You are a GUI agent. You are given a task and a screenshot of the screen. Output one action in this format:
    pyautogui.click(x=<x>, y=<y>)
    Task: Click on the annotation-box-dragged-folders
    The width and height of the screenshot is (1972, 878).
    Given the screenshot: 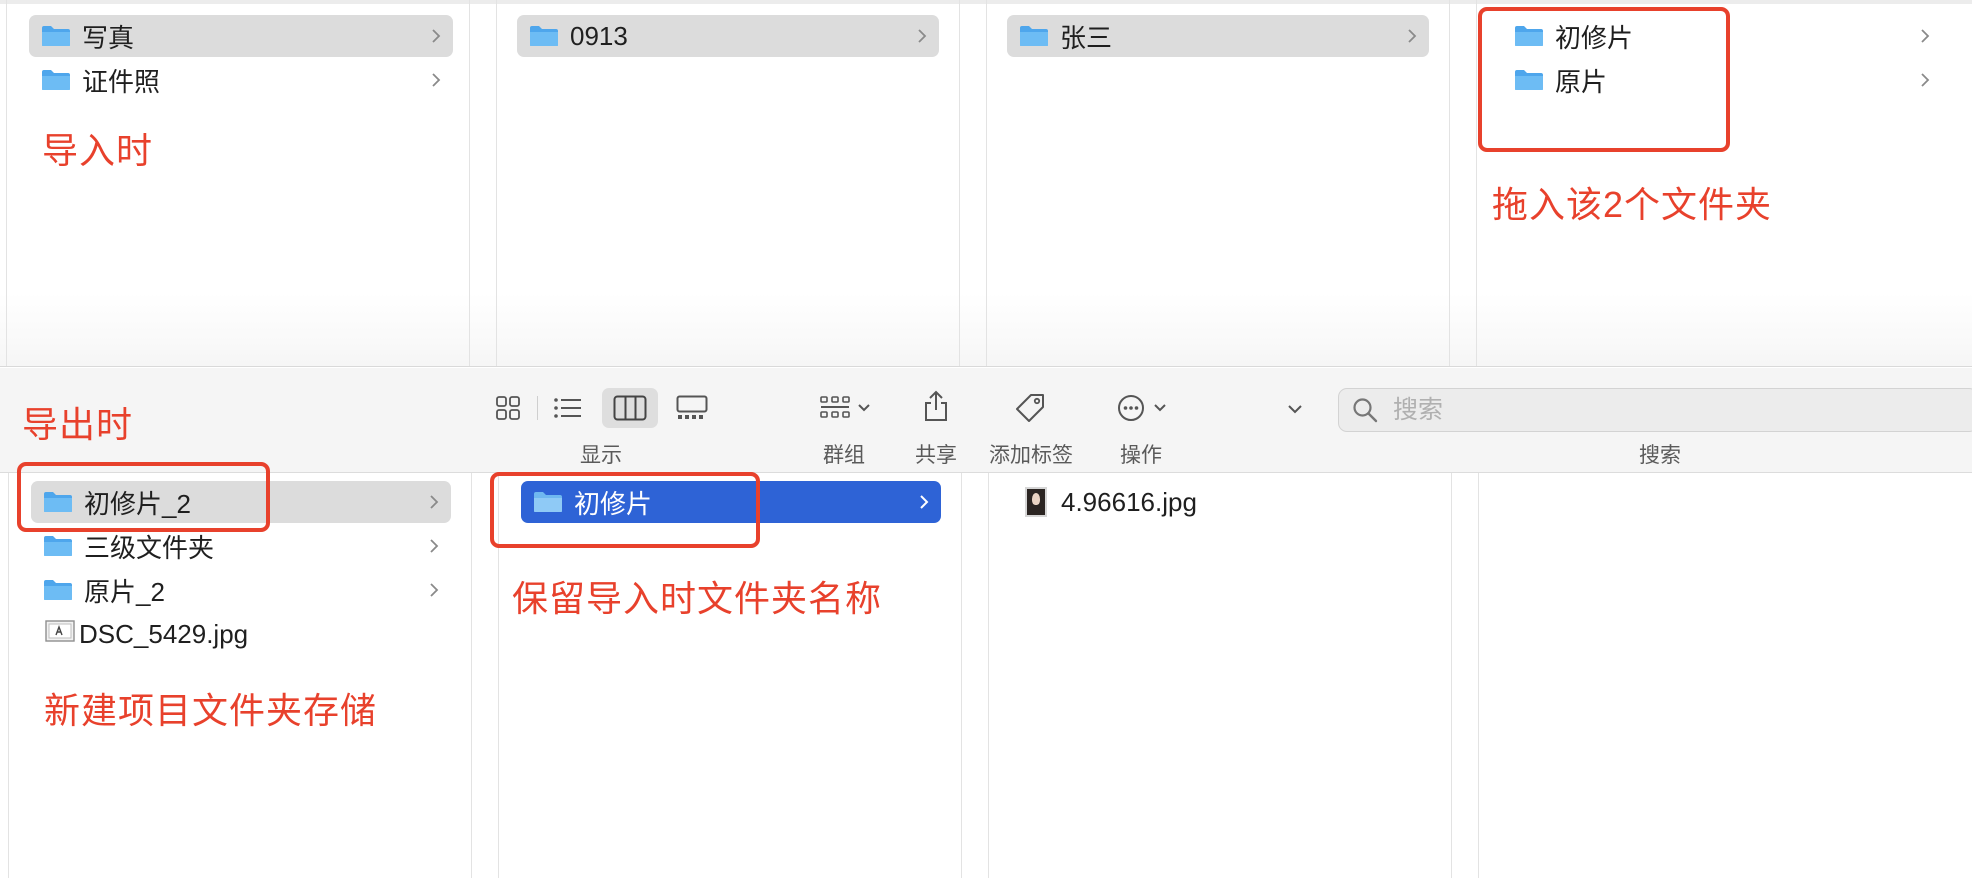 What is the action you would take?
    pyautogui.click(x=1604, y=79)
    